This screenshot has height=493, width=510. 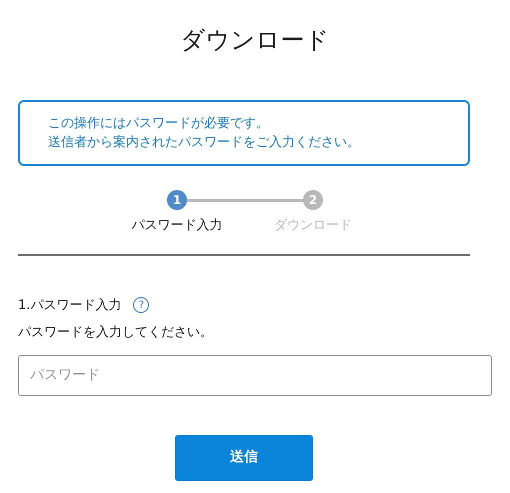 What do you see at coordinates (313, 200) in the screenshot?
I see `step-number: 2` at bounding box center [313, 200].